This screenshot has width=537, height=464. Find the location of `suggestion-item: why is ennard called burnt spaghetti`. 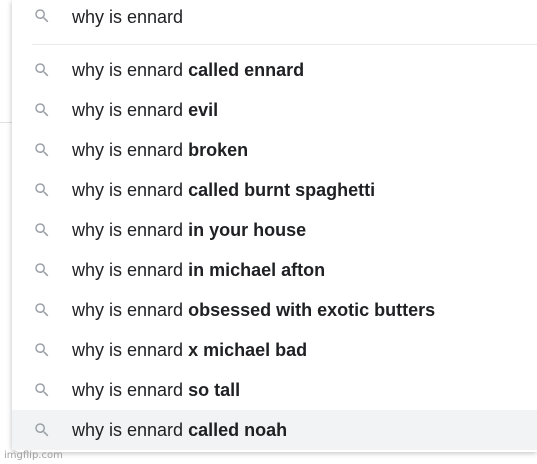

suggestion-item: why is ennard called burnt spaghetti is located at coordinates (274, 190).